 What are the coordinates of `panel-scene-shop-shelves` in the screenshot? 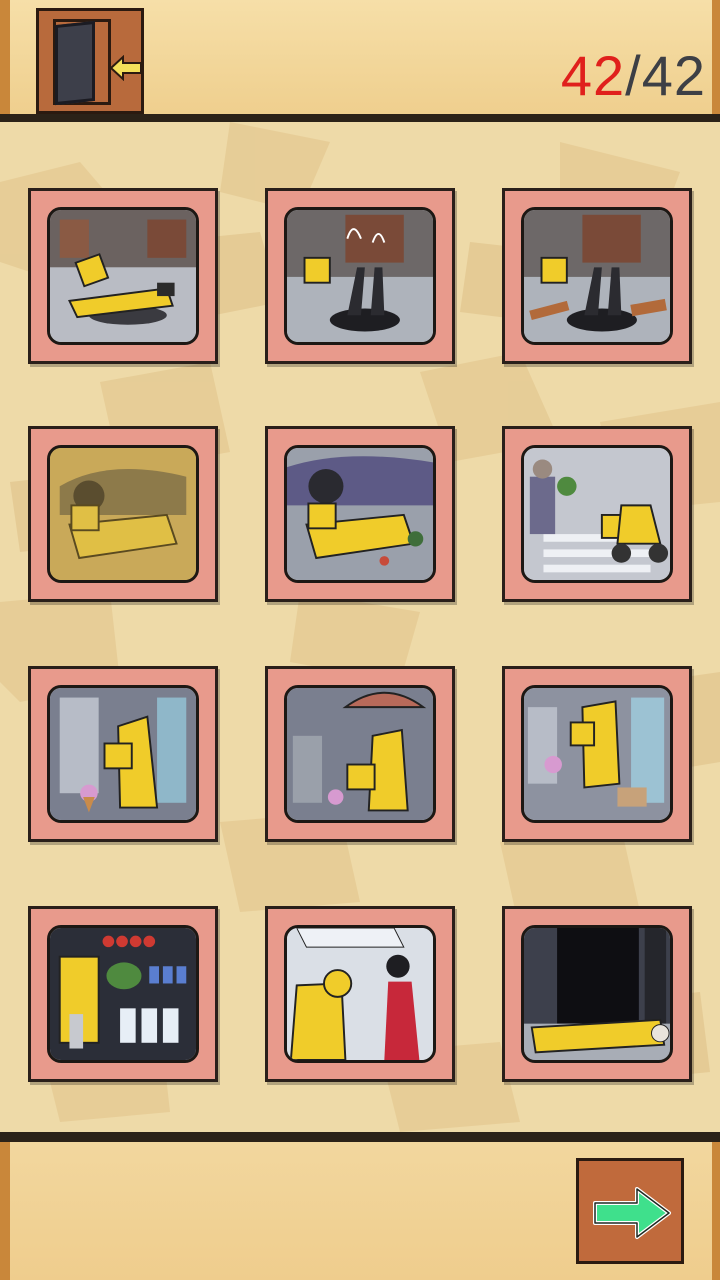 It's located at (123, 994).